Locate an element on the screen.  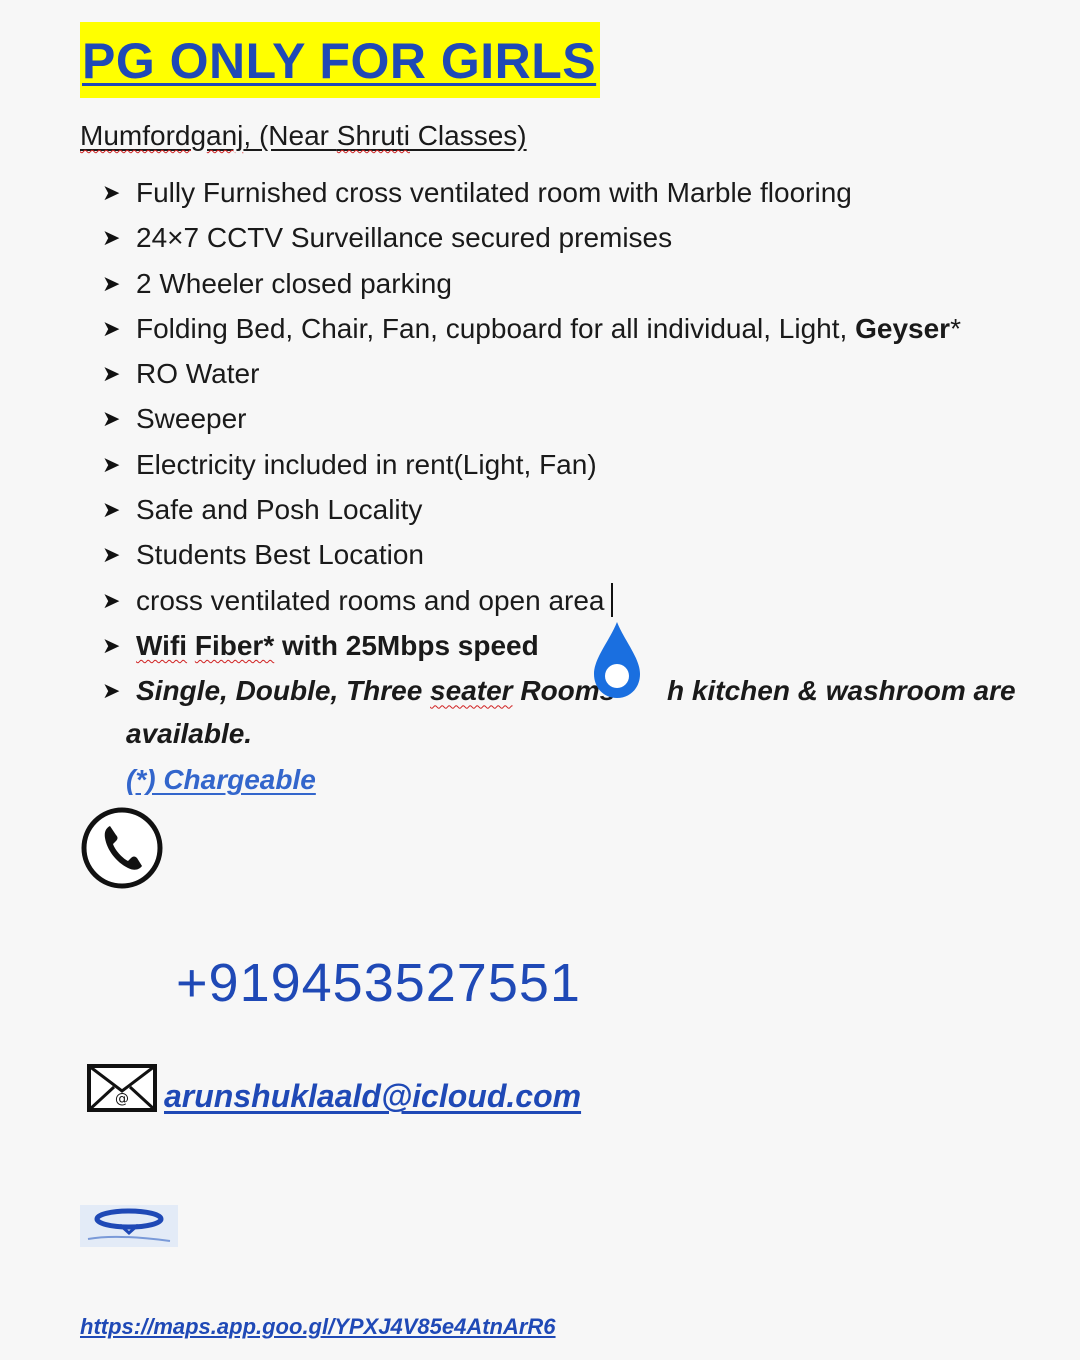
phone-icon is located at coordinates (122, 848).